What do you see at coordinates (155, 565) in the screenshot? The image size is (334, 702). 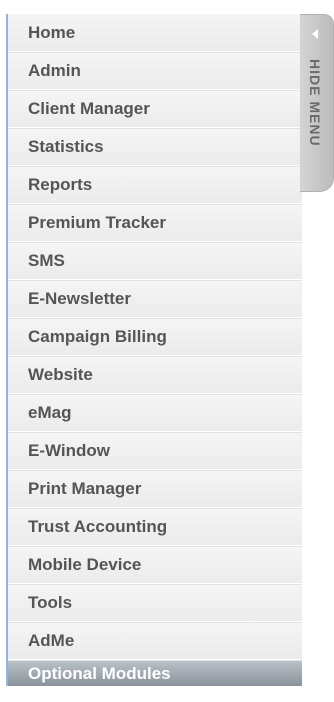 I see `menu-item-mobile-device: Mobile Device` at bounding box center [155, 565].